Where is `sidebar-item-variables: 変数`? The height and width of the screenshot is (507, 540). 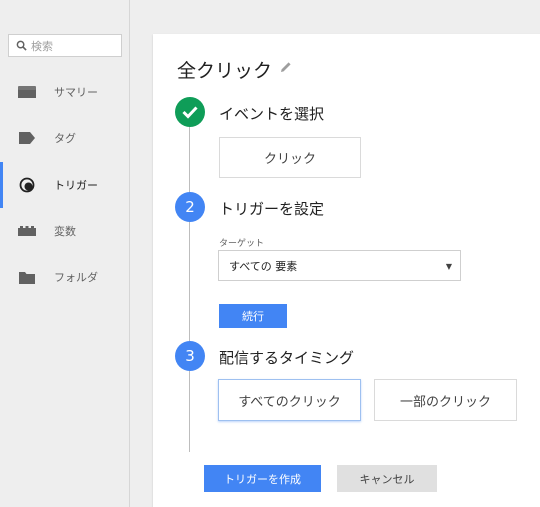 sidebar-item-variables: 変数 is located at coordinates (65, 231).